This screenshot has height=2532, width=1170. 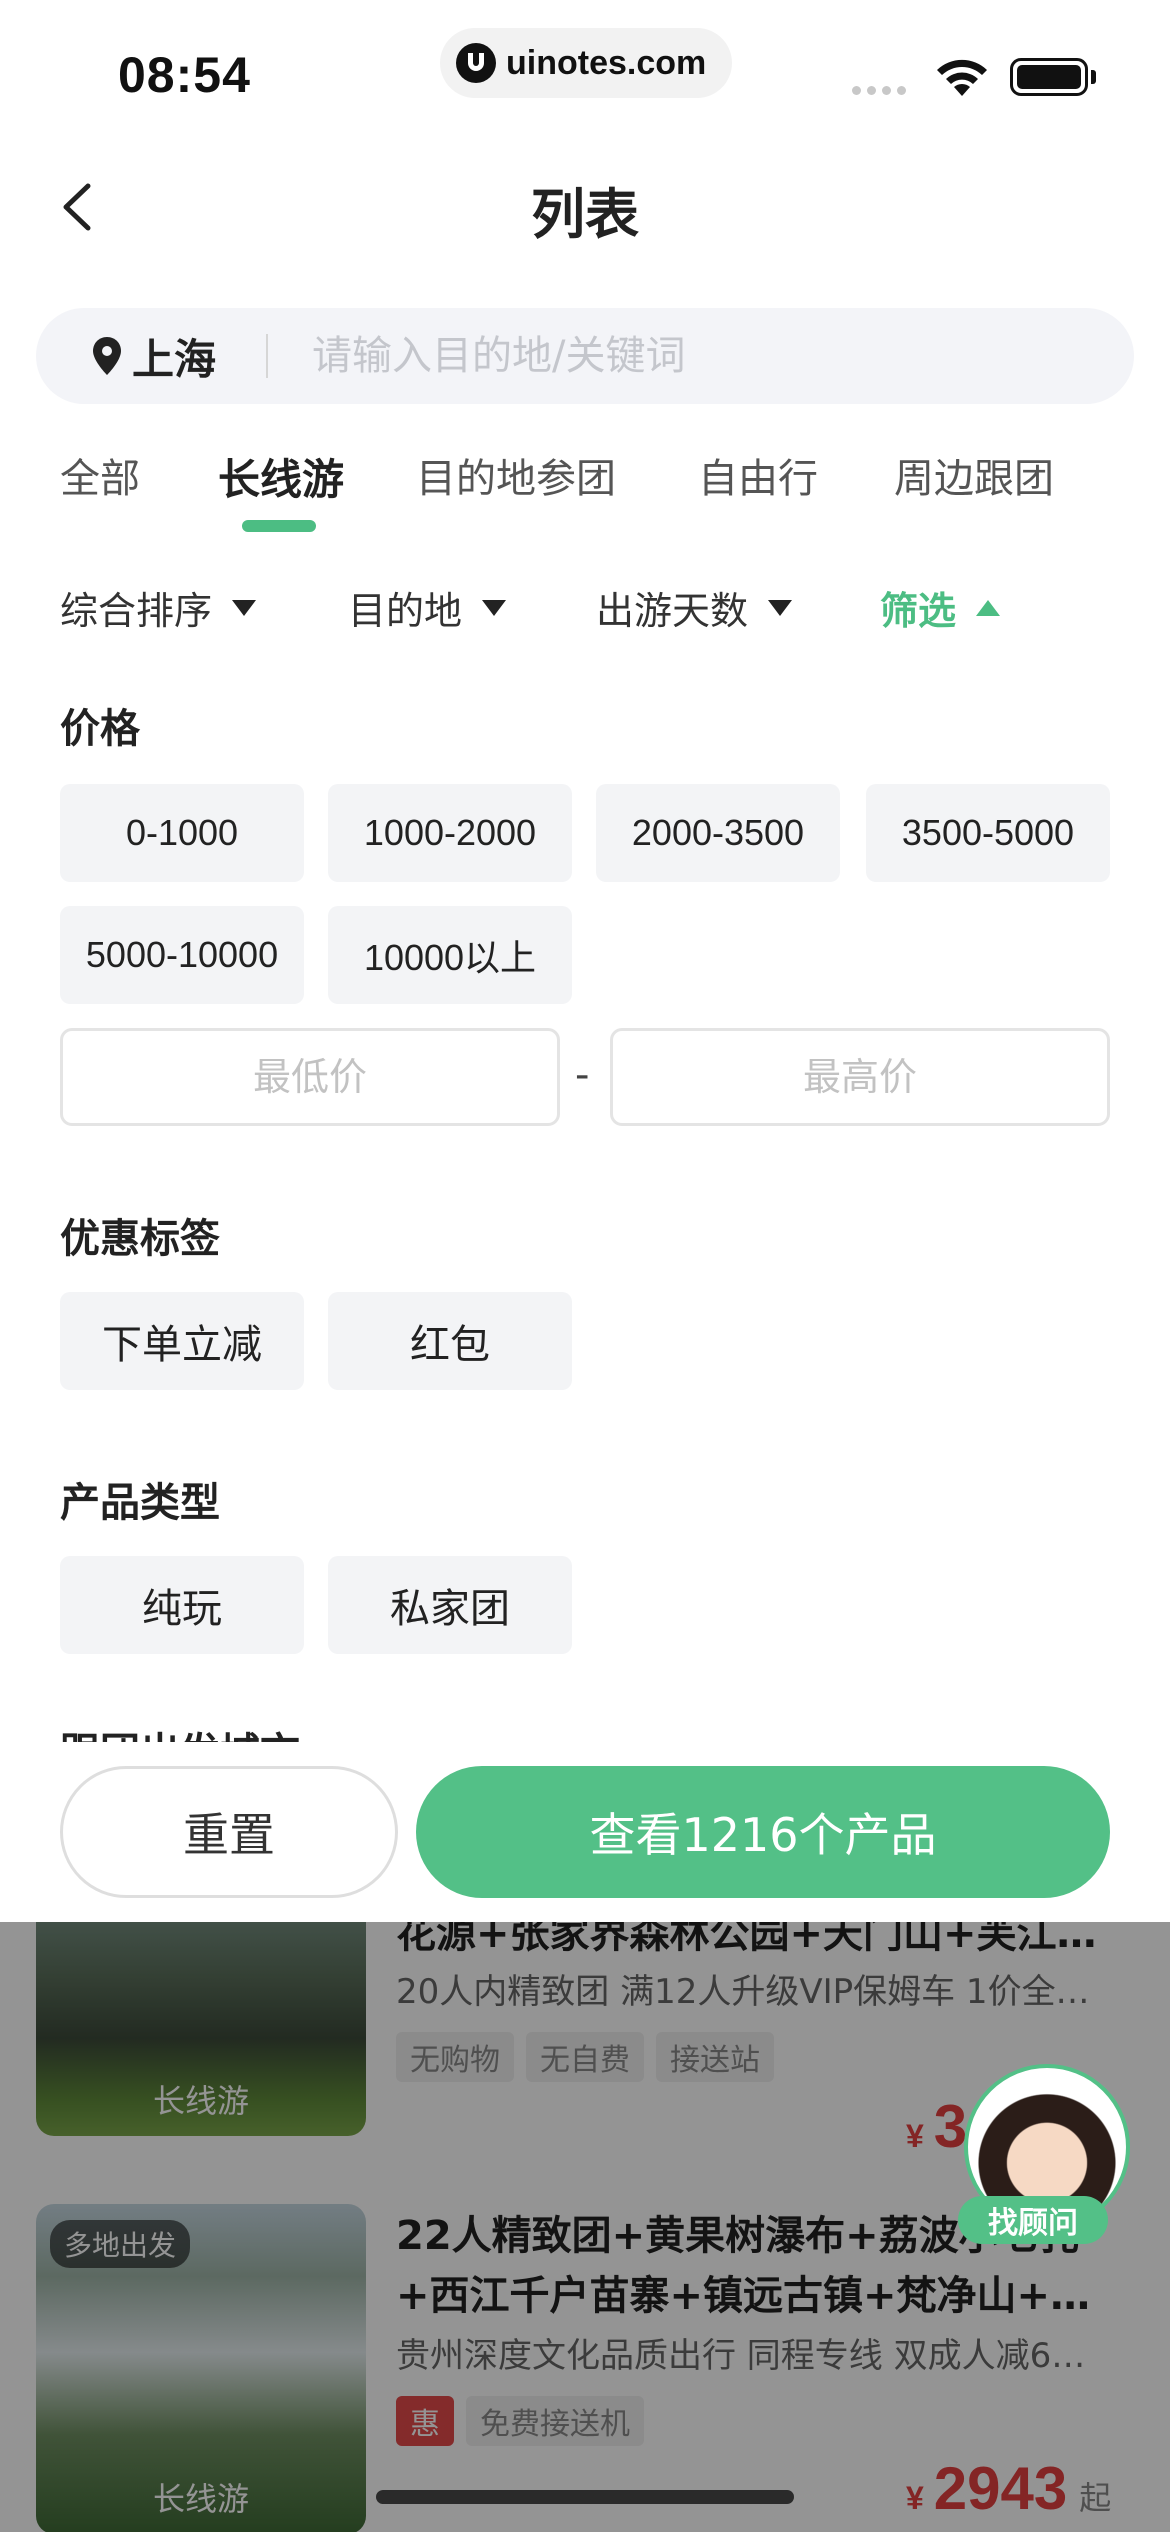 I want to click on tab-nearby-group: 周边跟团, so click(x=974, y=475).